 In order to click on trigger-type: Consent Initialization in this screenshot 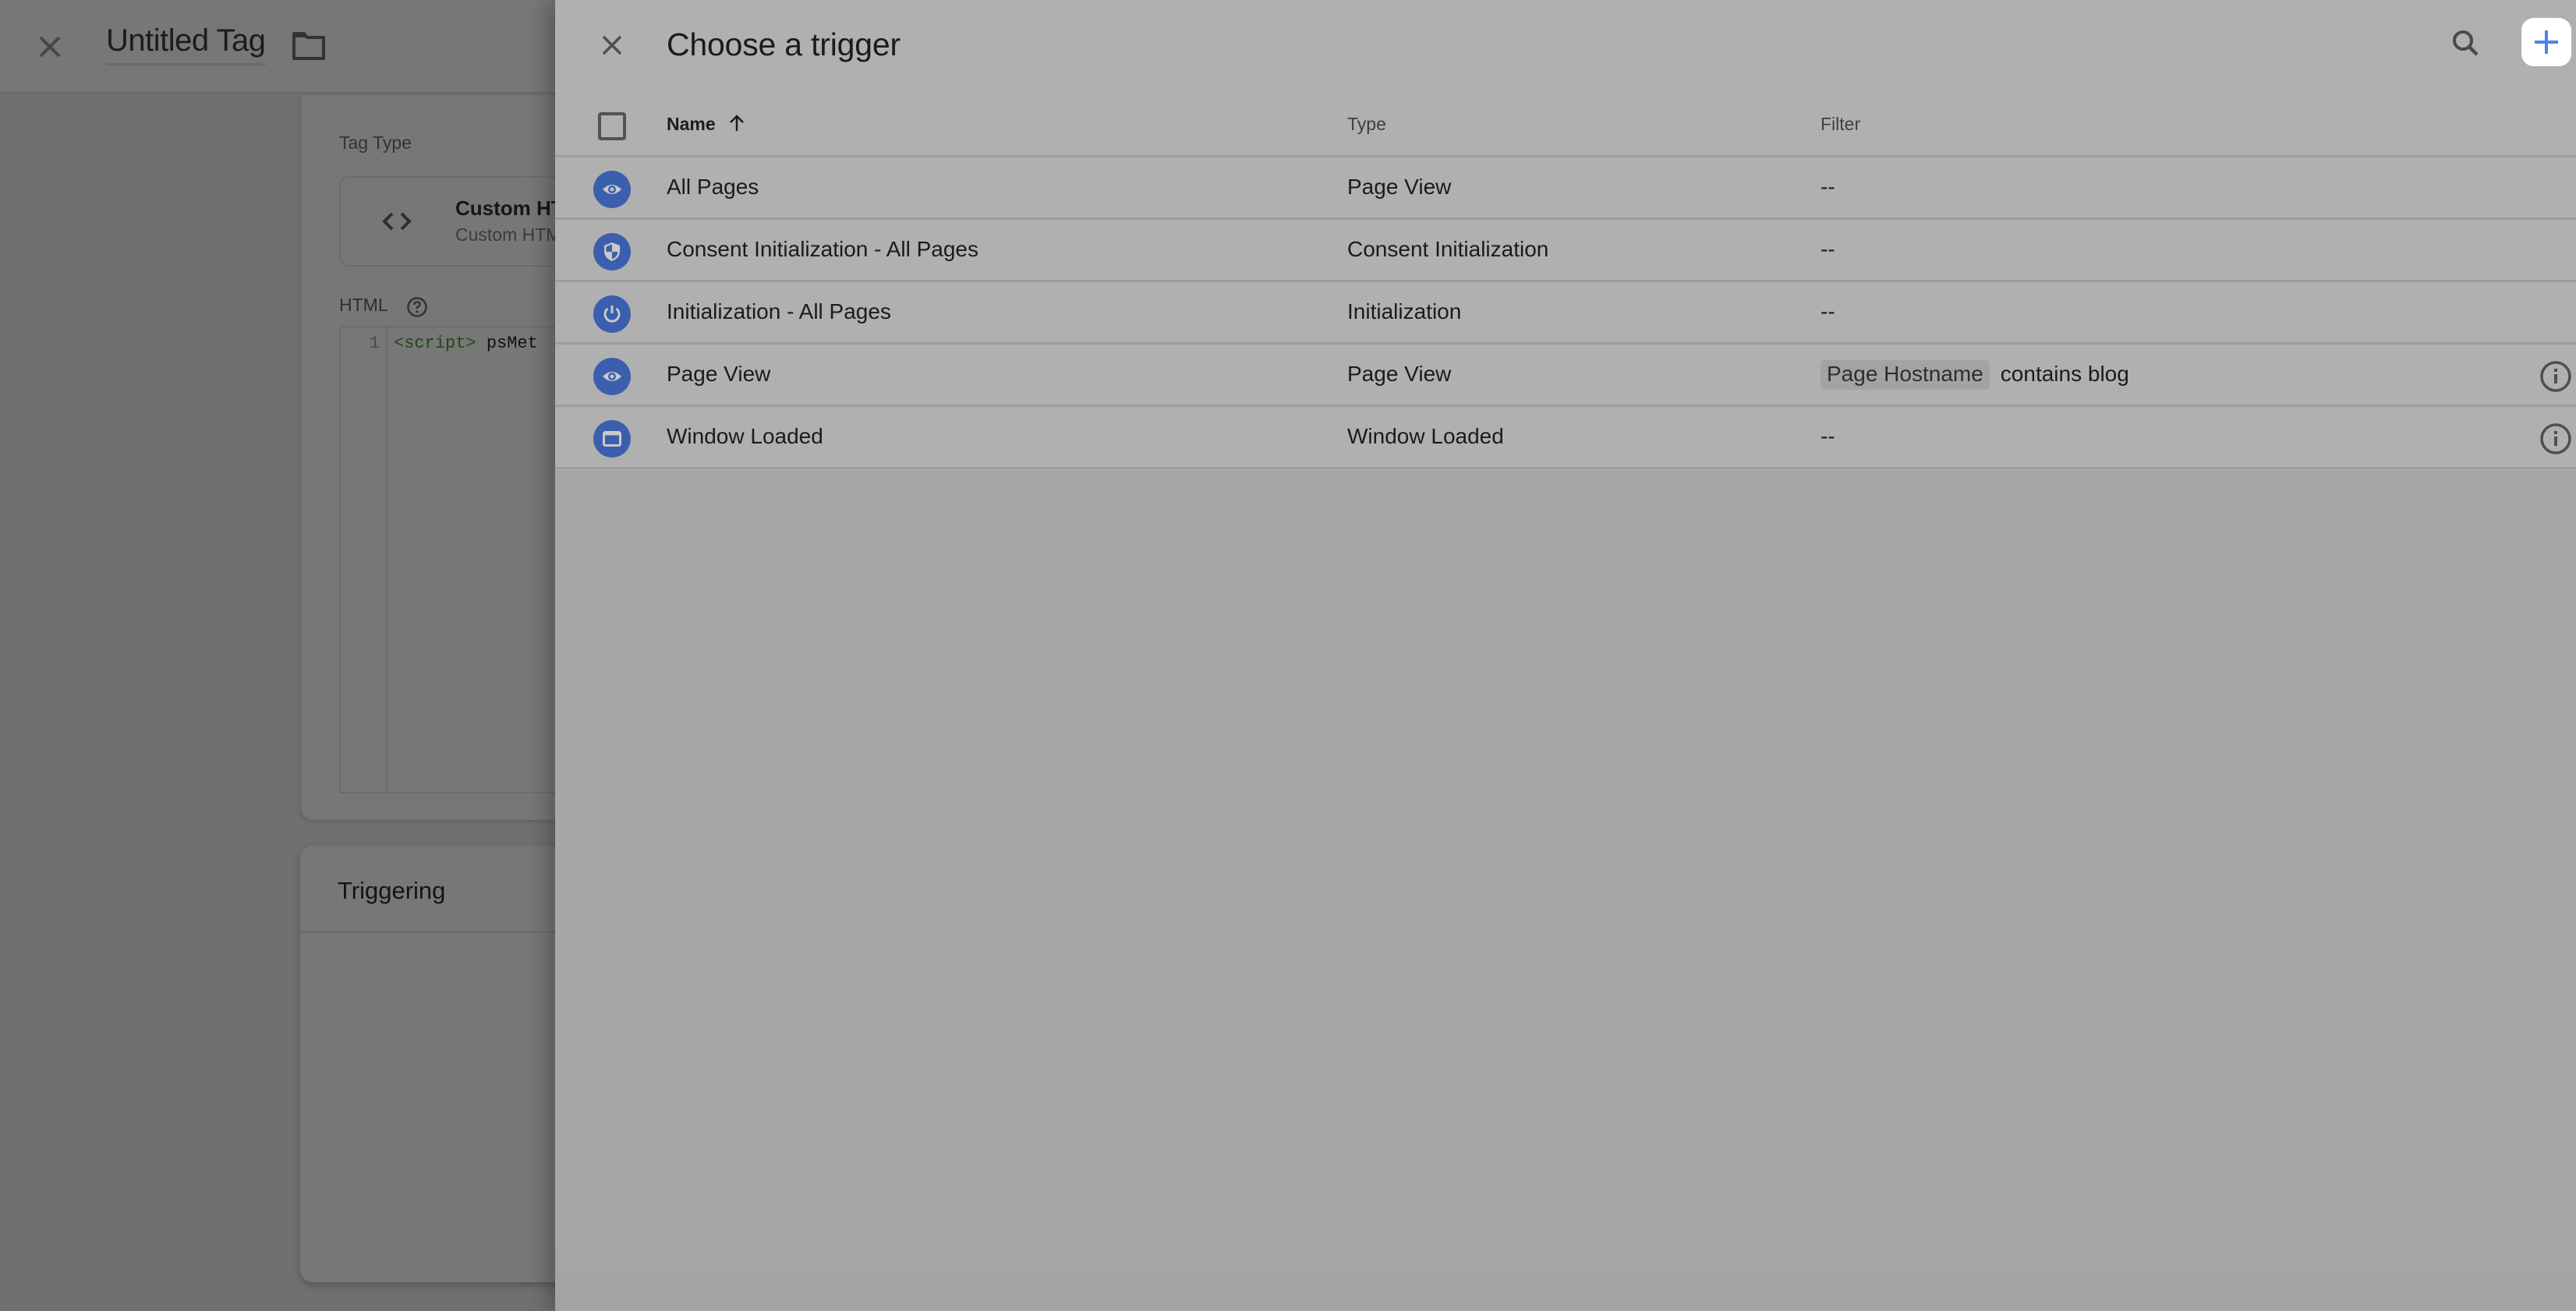, I will do `click(1448, 249)`.